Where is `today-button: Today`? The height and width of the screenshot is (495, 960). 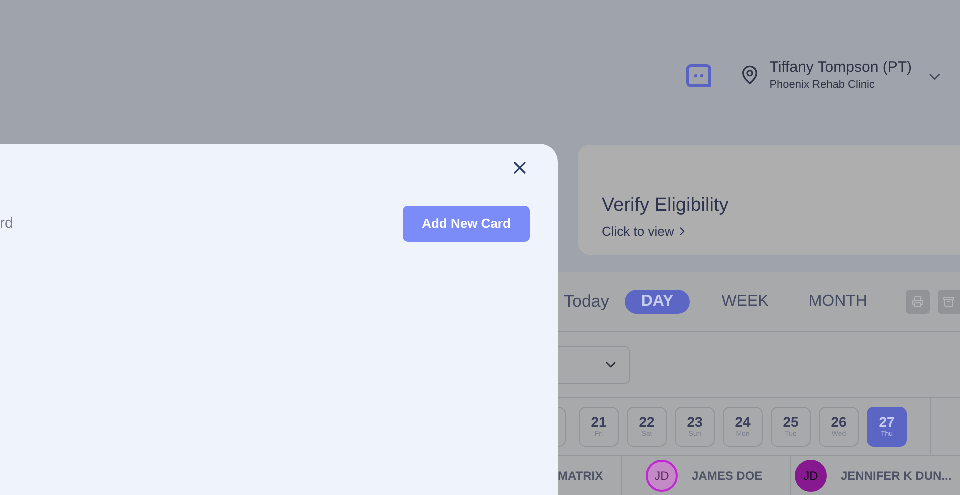 today-button: Today is located at coordinates (587, 301).